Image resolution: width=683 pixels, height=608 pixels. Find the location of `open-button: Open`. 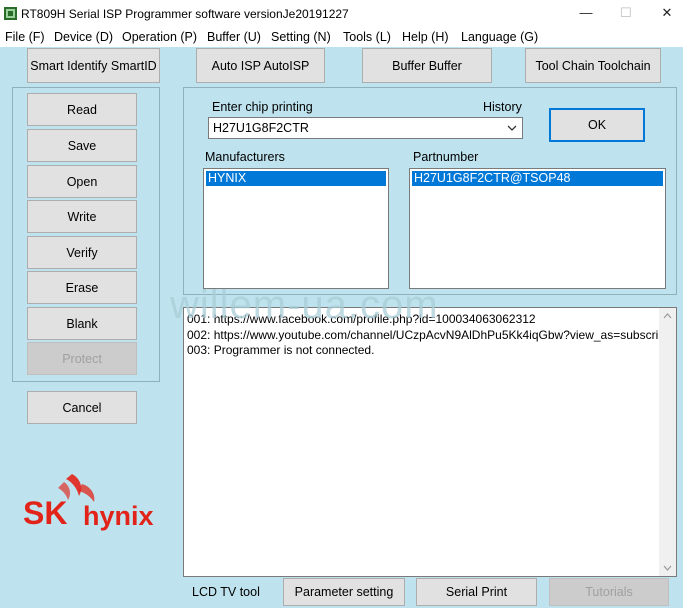

open-button: Open is located at coordinates (82, 181).